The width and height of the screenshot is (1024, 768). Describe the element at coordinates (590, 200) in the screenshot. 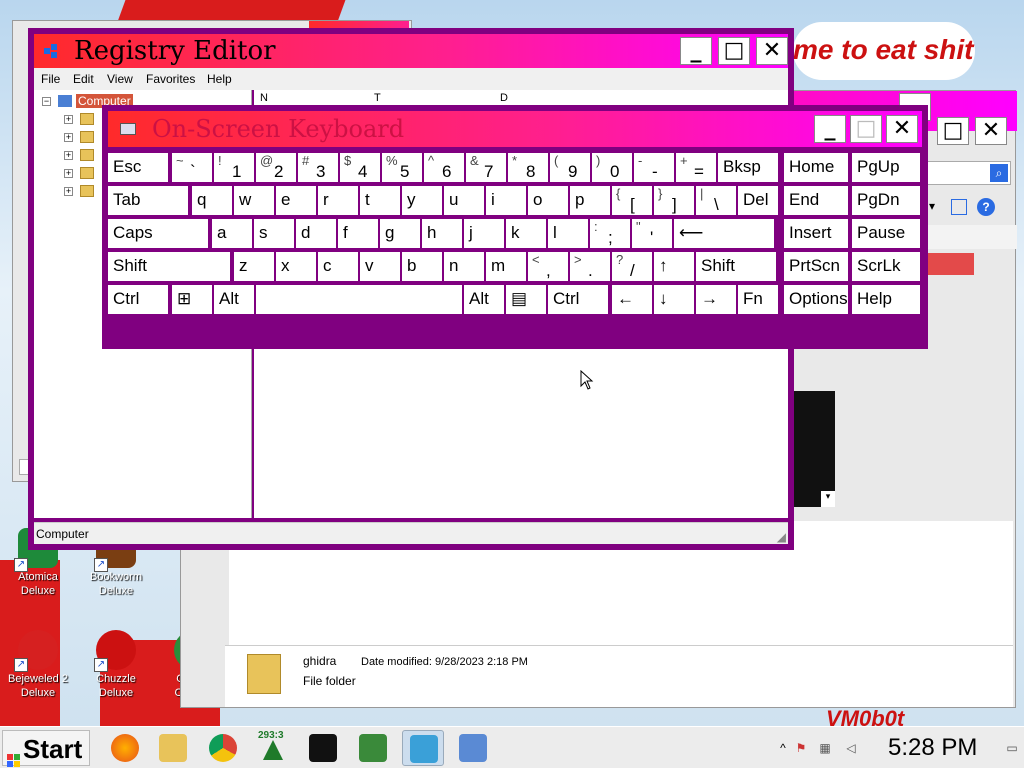

I see `key-p: p` at that location.